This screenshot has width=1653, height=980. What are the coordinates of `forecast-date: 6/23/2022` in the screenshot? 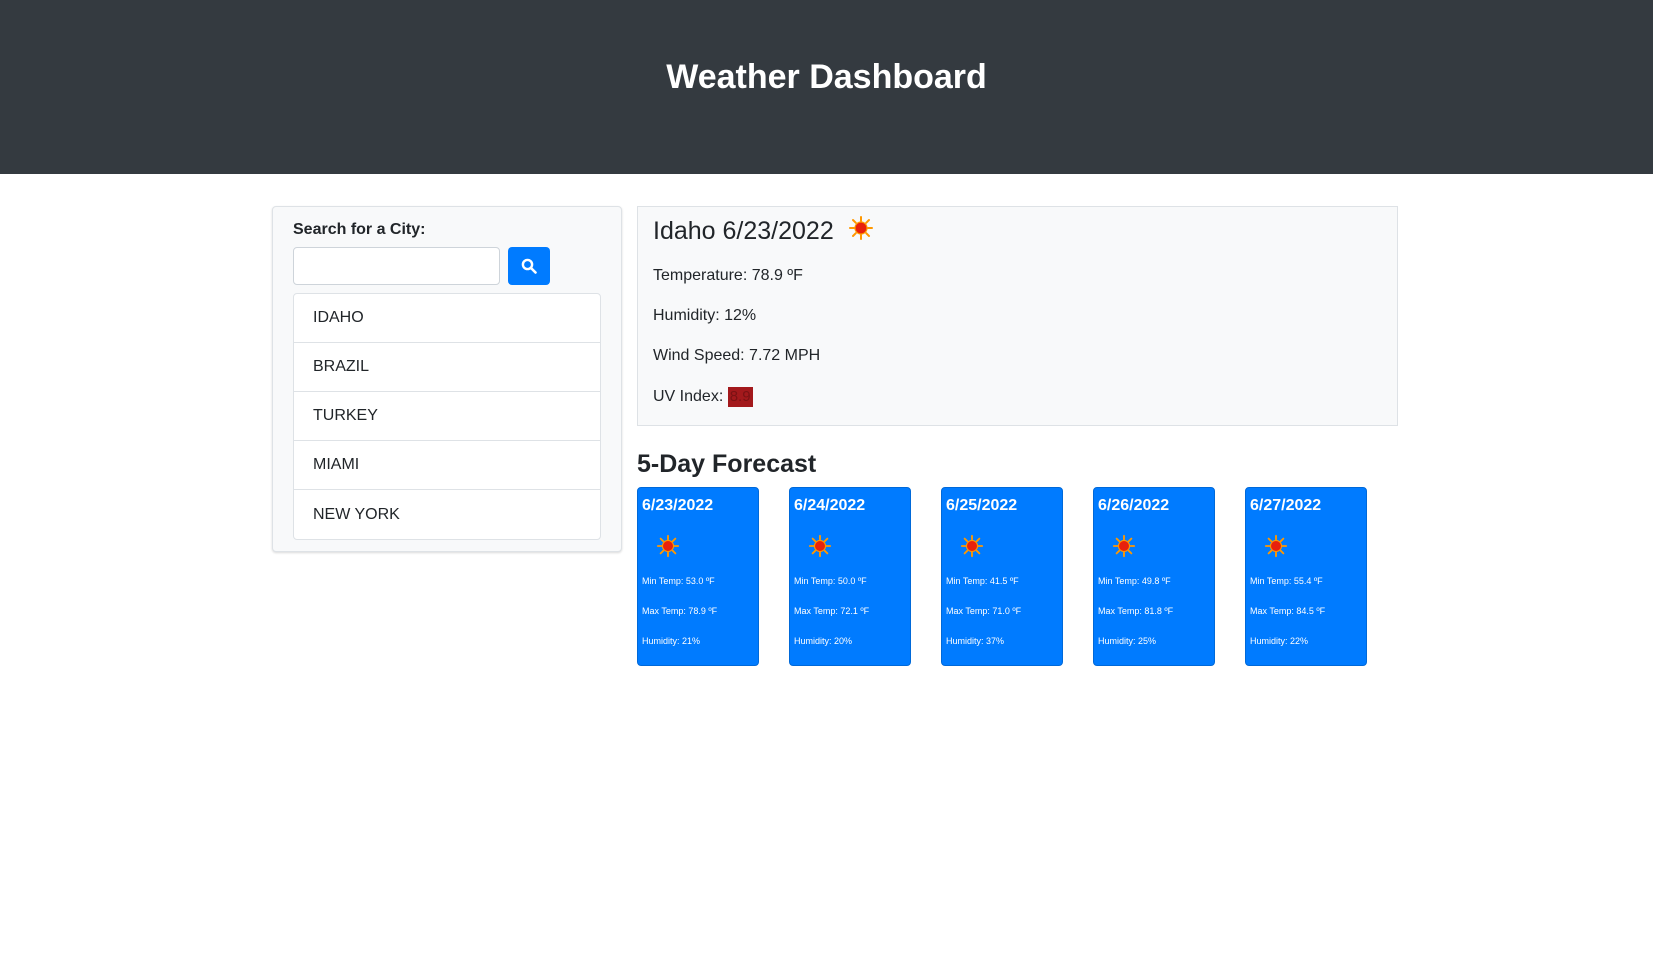 It's located at (678, 505).